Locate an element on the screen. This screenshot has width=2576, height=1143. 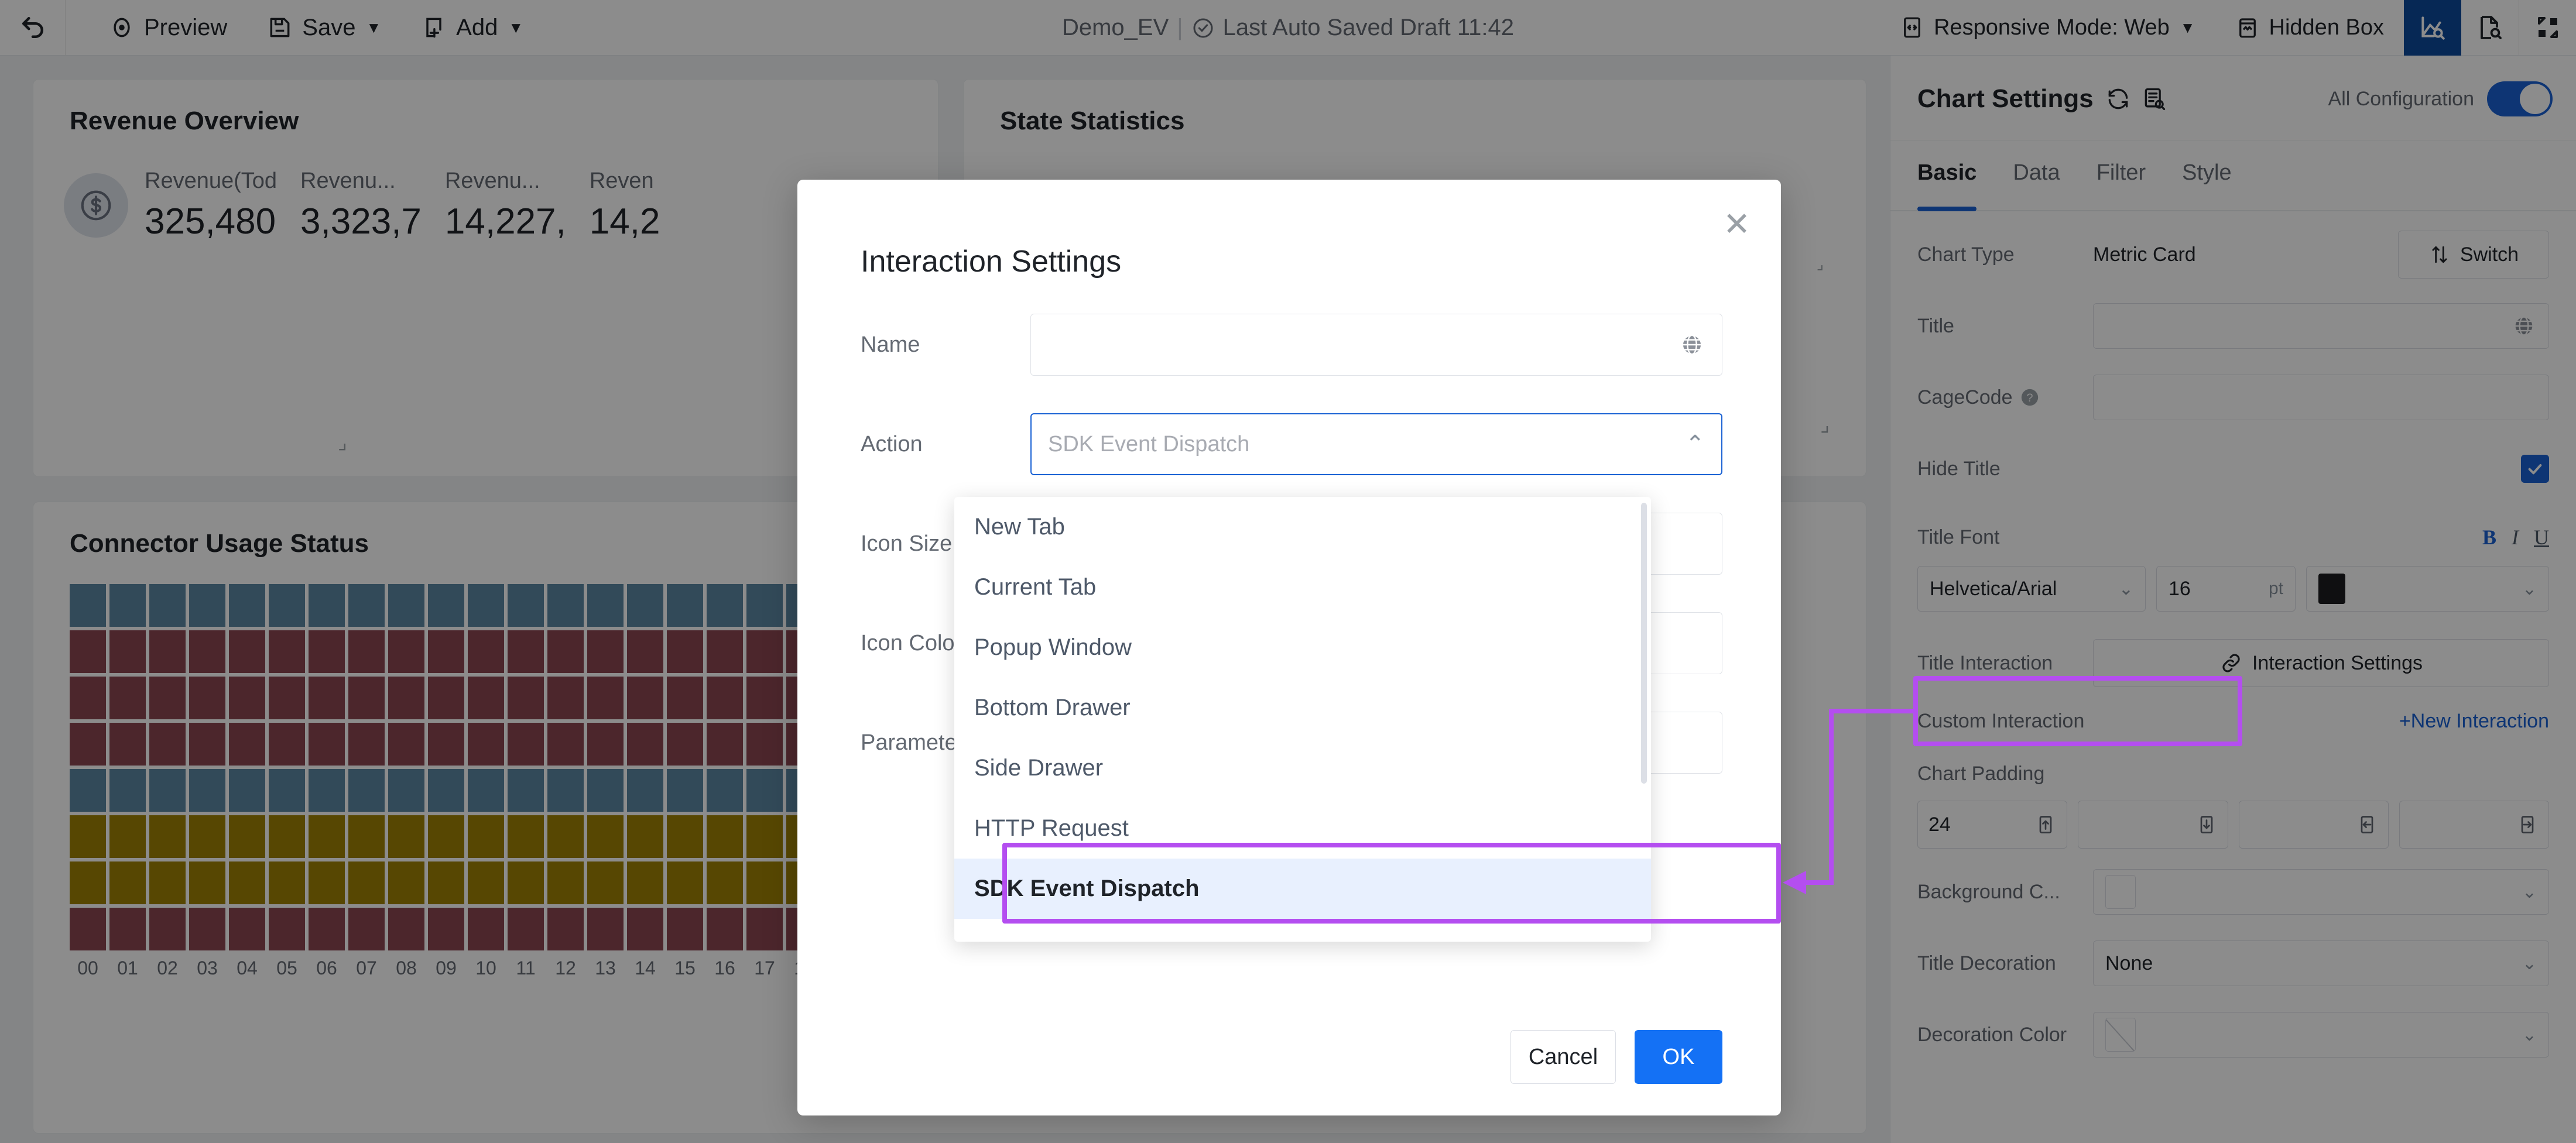
dropdown-option: HTTP Request is located at coordinates (1302, 828).